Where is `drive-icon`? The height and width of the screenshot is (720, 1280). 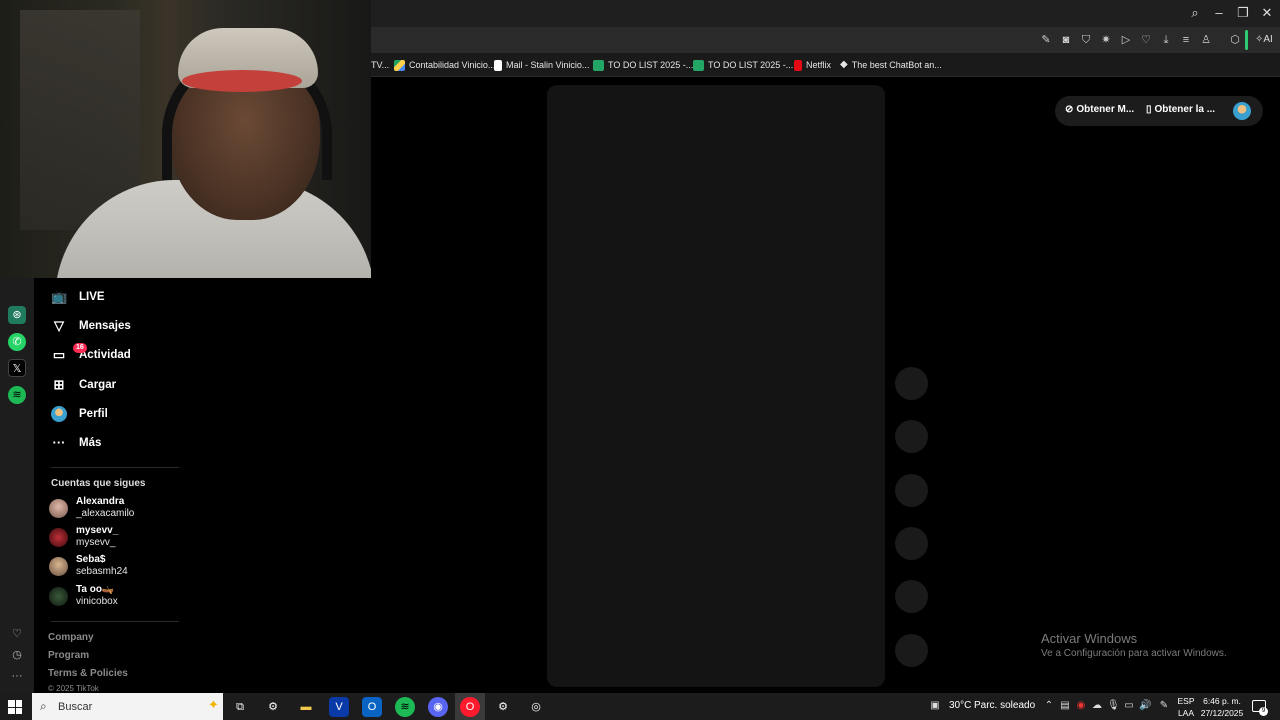
drive-icon is located at coordinates (399, 65).